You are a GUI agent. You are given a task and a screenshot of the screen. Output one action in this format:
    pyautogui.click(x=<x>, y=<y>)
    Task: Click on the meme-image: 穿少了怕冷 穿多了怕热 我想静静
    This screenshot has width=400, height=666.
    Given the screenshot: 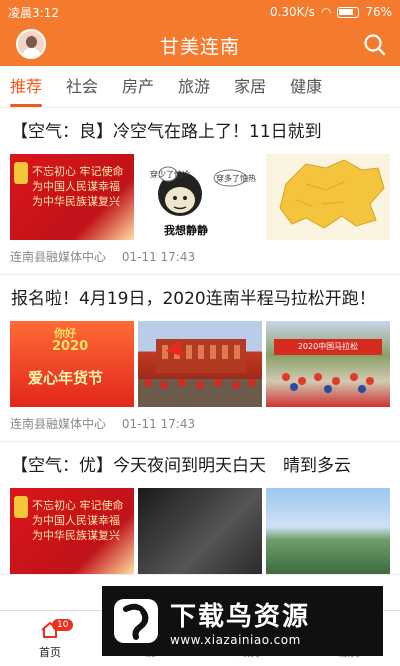 What is the action you would take?
    pyautogui.click(x=203, y=201)
    